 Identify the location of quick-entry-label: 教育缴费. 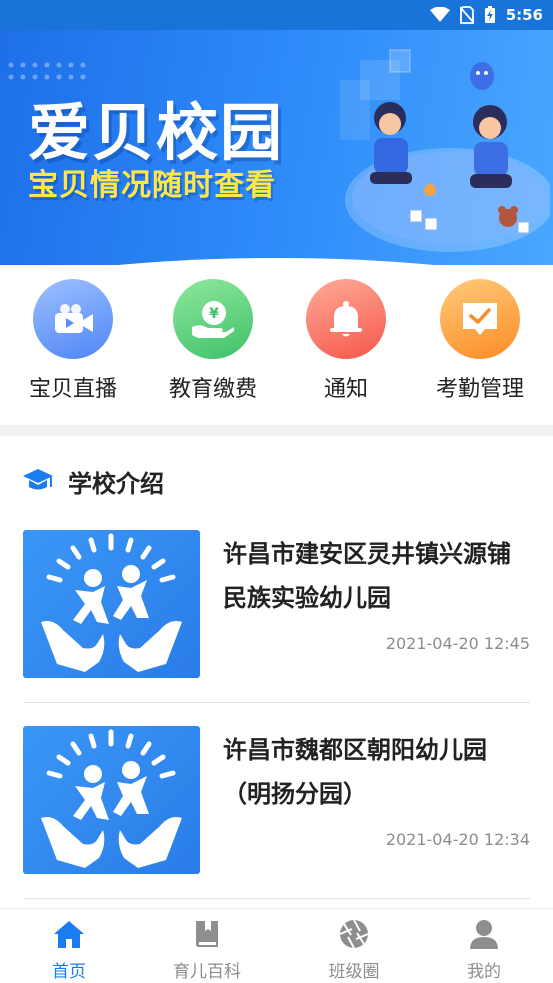
(212, 389).